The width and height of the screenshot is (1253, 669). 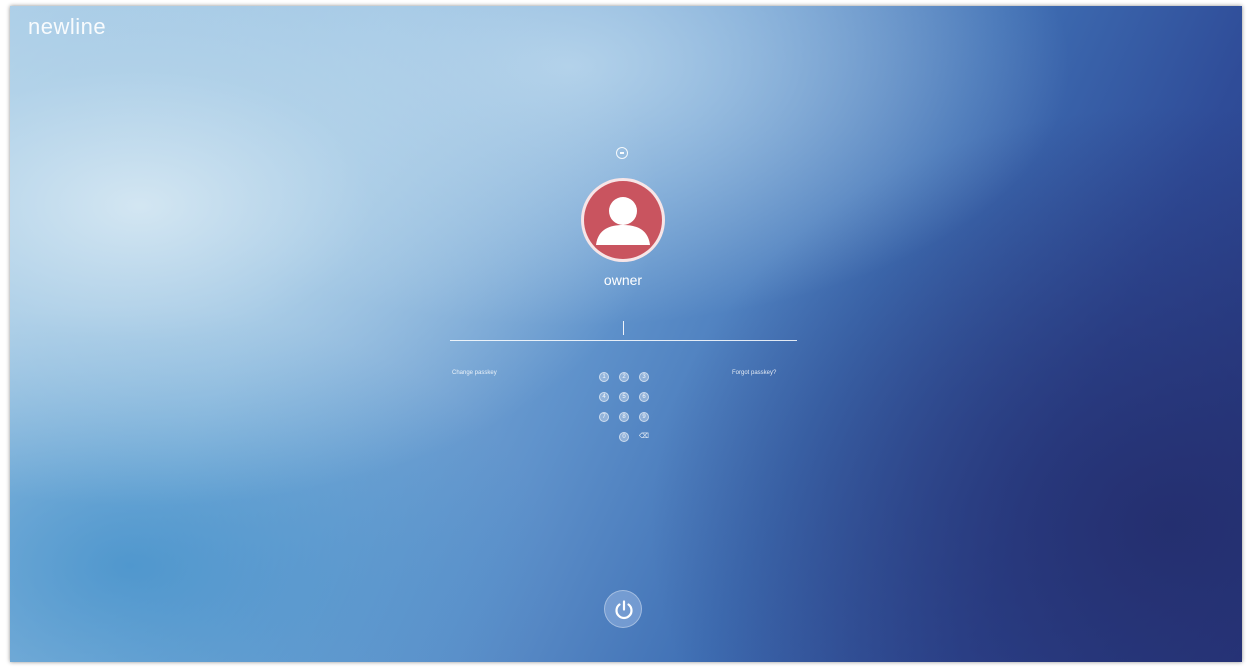 I want to click on password-input, so click(x=623, y=329).